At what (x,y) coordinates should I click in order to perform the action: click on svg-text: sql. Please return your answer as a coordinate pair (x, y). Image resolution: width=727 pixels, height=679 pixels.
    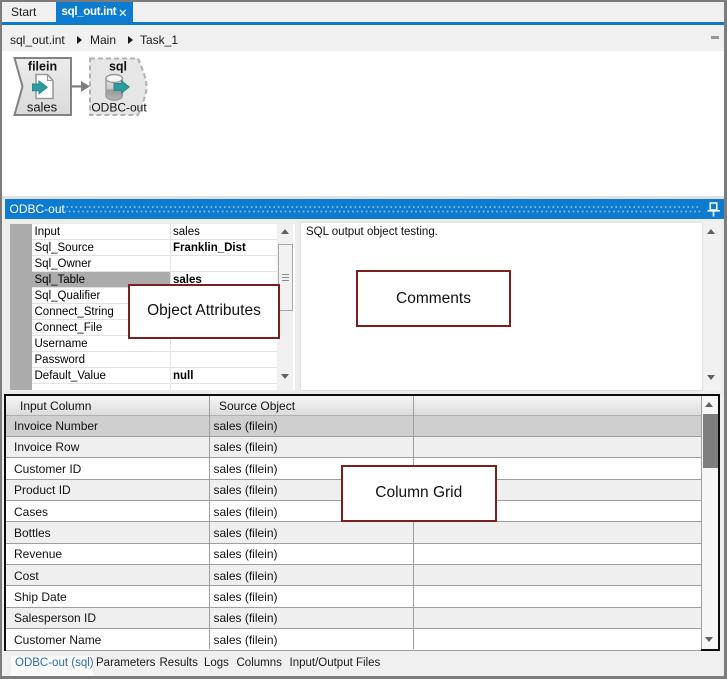
    Looking at the image, I should click on (118, 67).